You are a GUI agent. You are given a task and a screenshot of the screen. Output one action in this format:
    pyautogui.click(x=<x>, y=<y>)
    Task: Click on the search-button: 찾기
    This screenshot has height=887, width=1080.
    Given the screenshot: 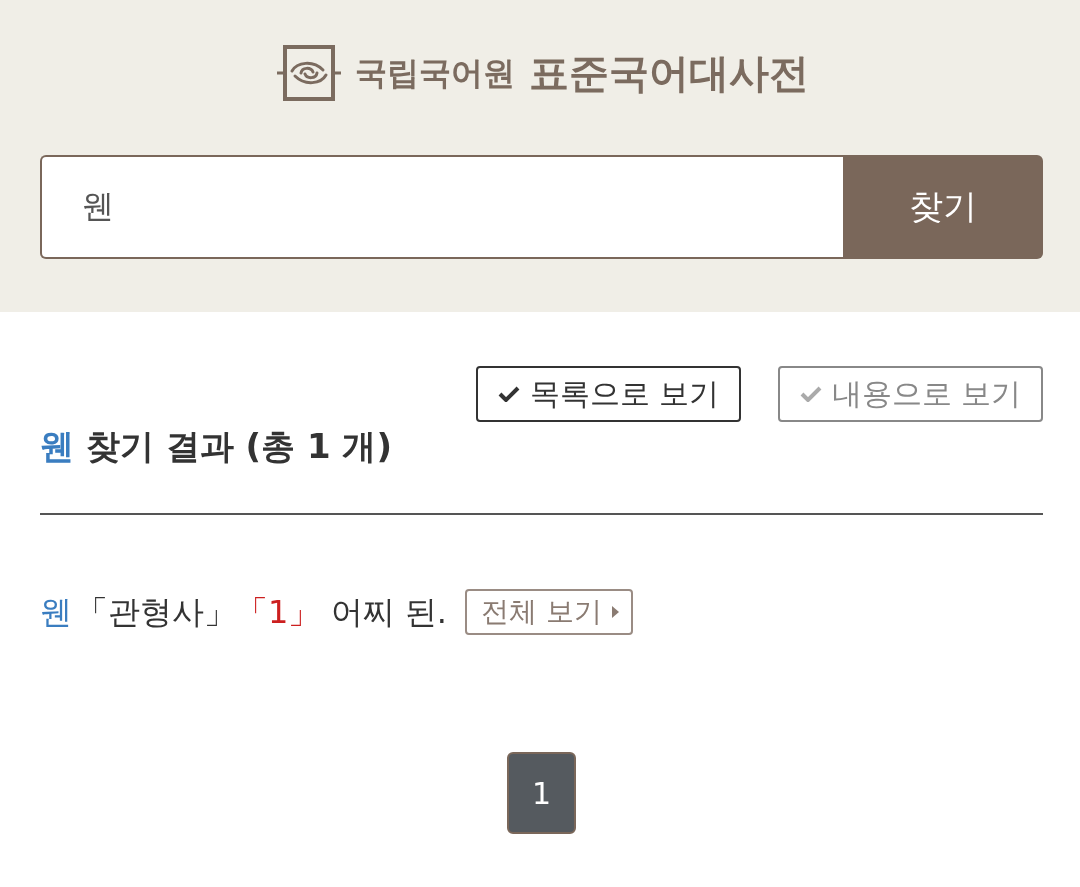 What is the action you would take?
    pyautogui.click(x=943, y=207)
    